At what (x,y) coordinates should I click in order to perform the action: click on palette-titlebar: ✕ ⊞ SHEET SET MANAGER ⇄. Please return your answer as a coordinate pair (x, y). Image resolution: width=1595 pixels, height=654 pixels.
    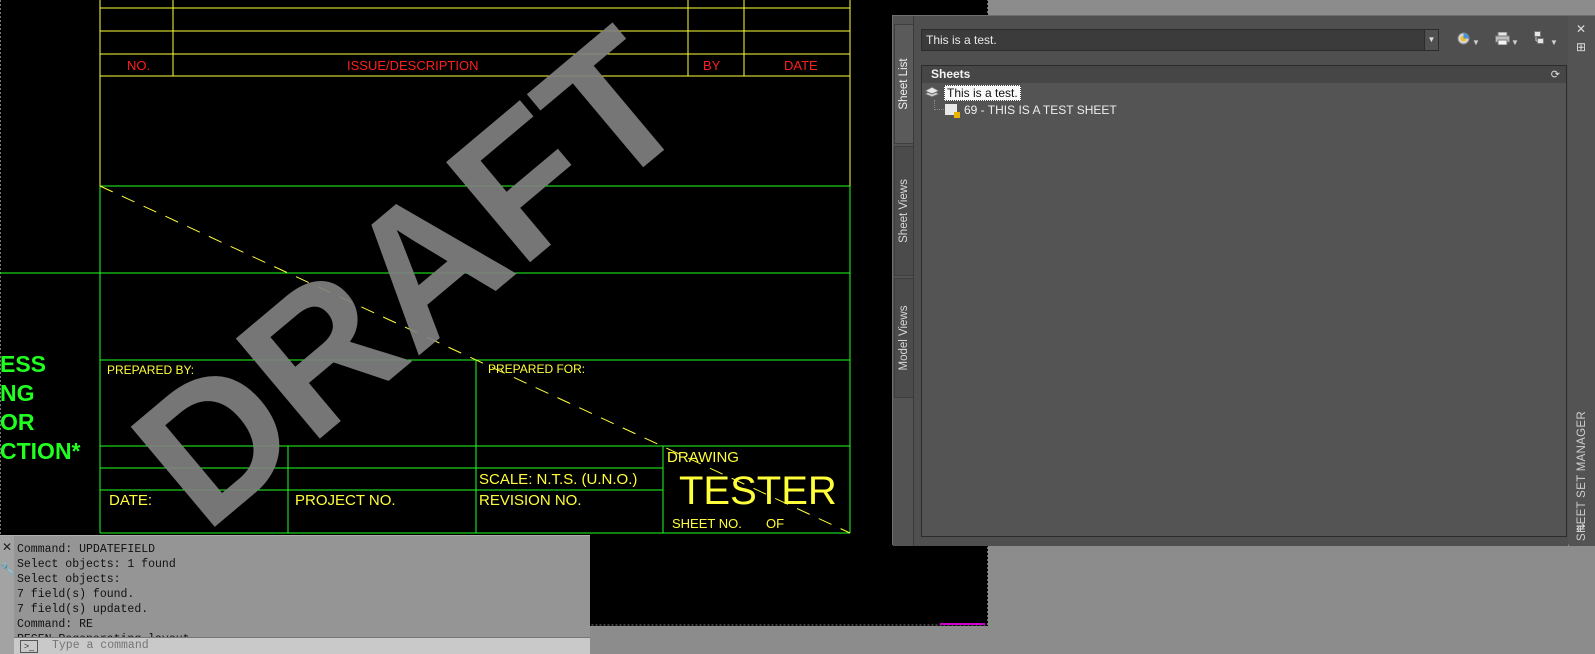
    Looking at the image, I should click on (1582, 281).